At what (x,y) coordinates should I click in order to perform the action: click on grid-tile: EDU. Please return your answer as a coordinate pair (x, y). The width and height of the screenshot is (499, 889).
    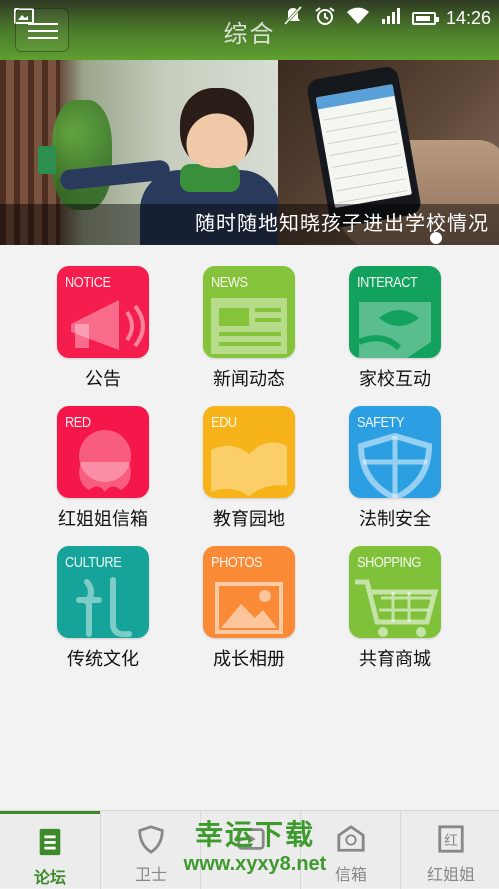
    Looking at the image, I should click on (249, 452).